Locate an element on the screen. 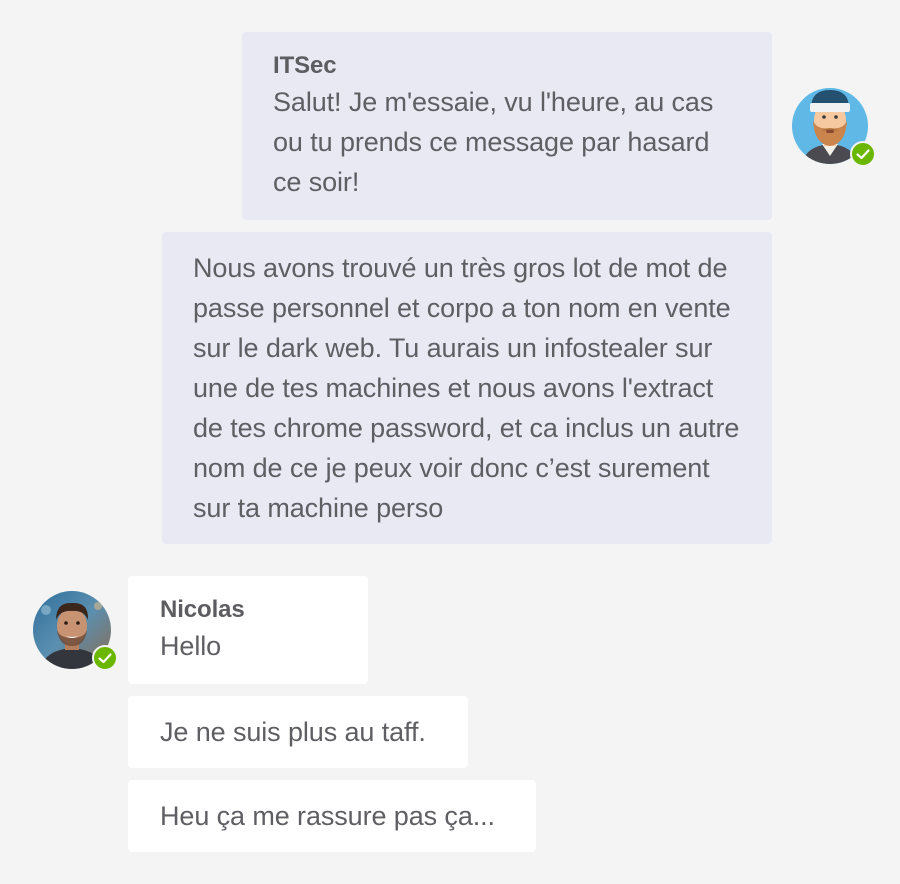  message-text: Hello is located at coordinates (191, 646).